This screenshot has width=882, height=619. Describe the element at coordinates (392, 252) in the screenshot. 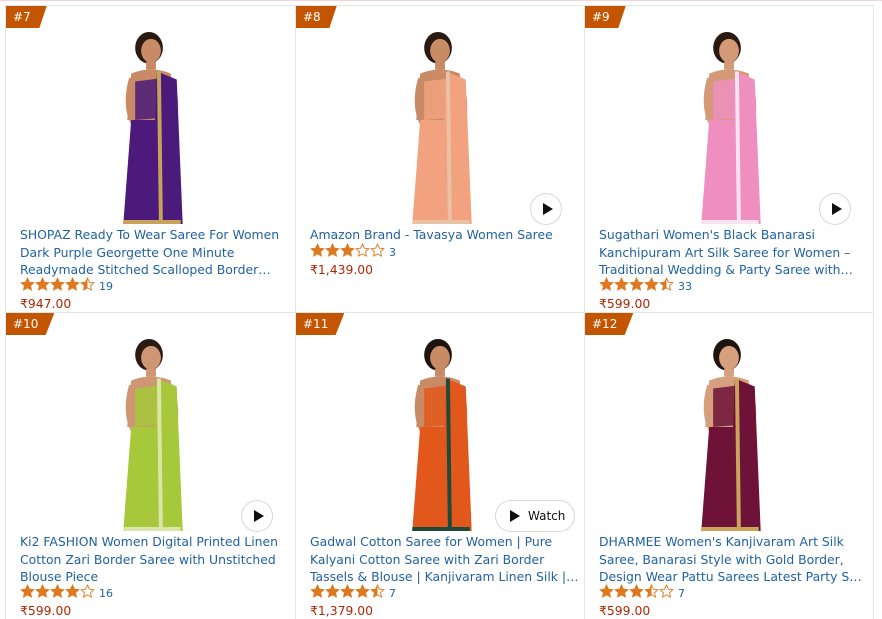

I see `review-count: 3` at that location.